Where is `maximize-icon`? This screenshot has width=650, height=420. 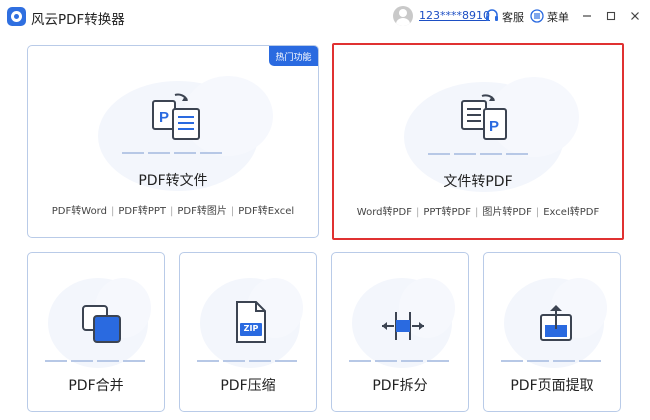
maximize-icon is located at coordinates (611, 16).